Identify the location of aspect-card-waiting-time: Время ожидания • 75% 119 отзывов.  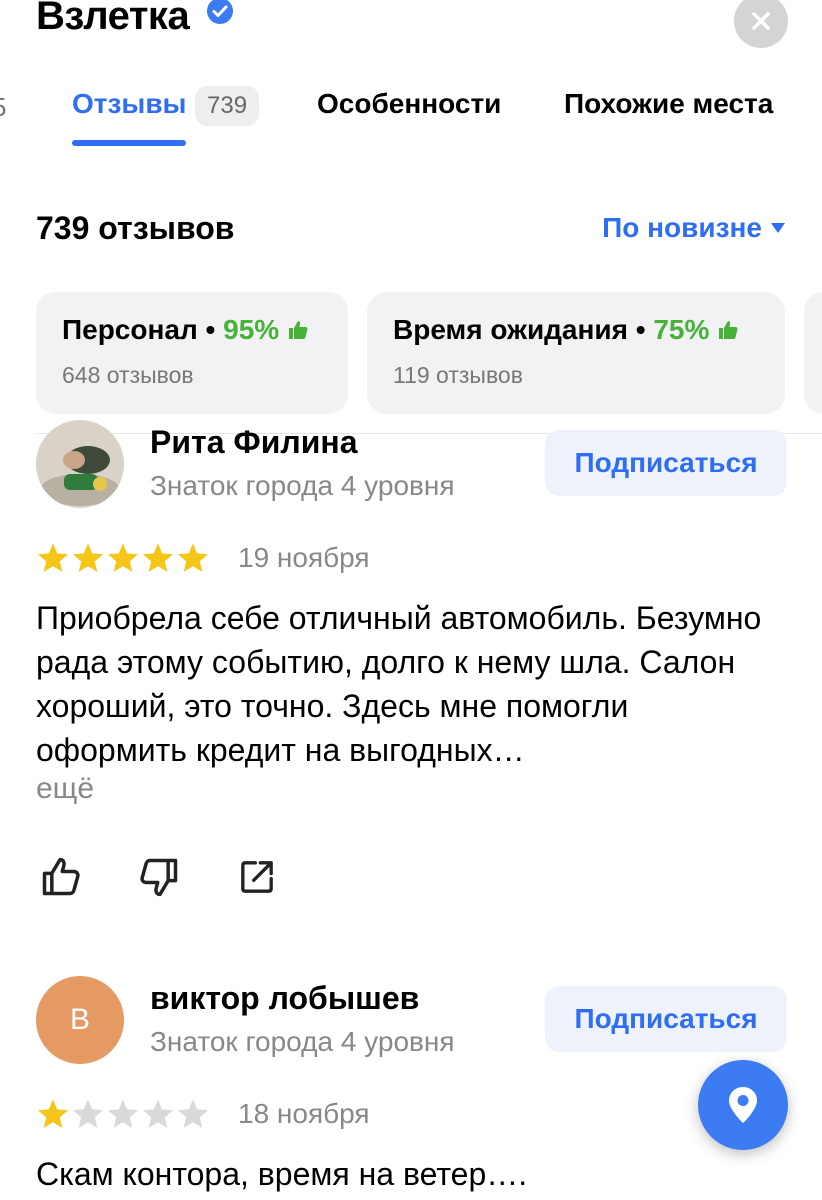
(576, 353).